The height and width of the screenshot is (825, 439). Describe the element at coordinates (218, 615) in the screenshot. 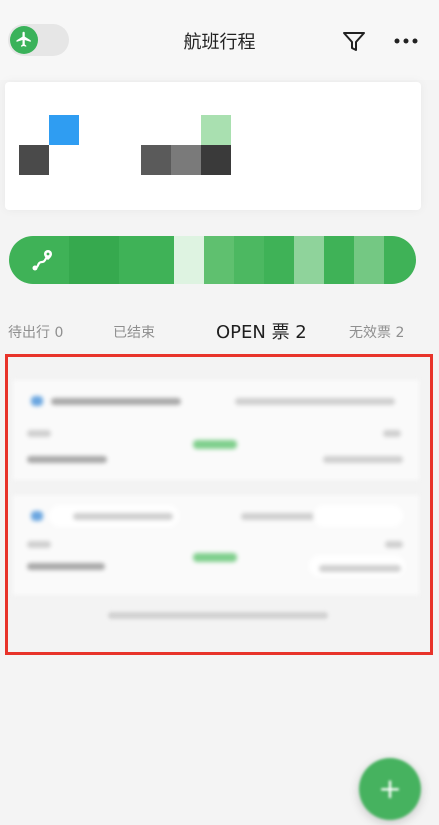

I see `list-footer-note` at that location.